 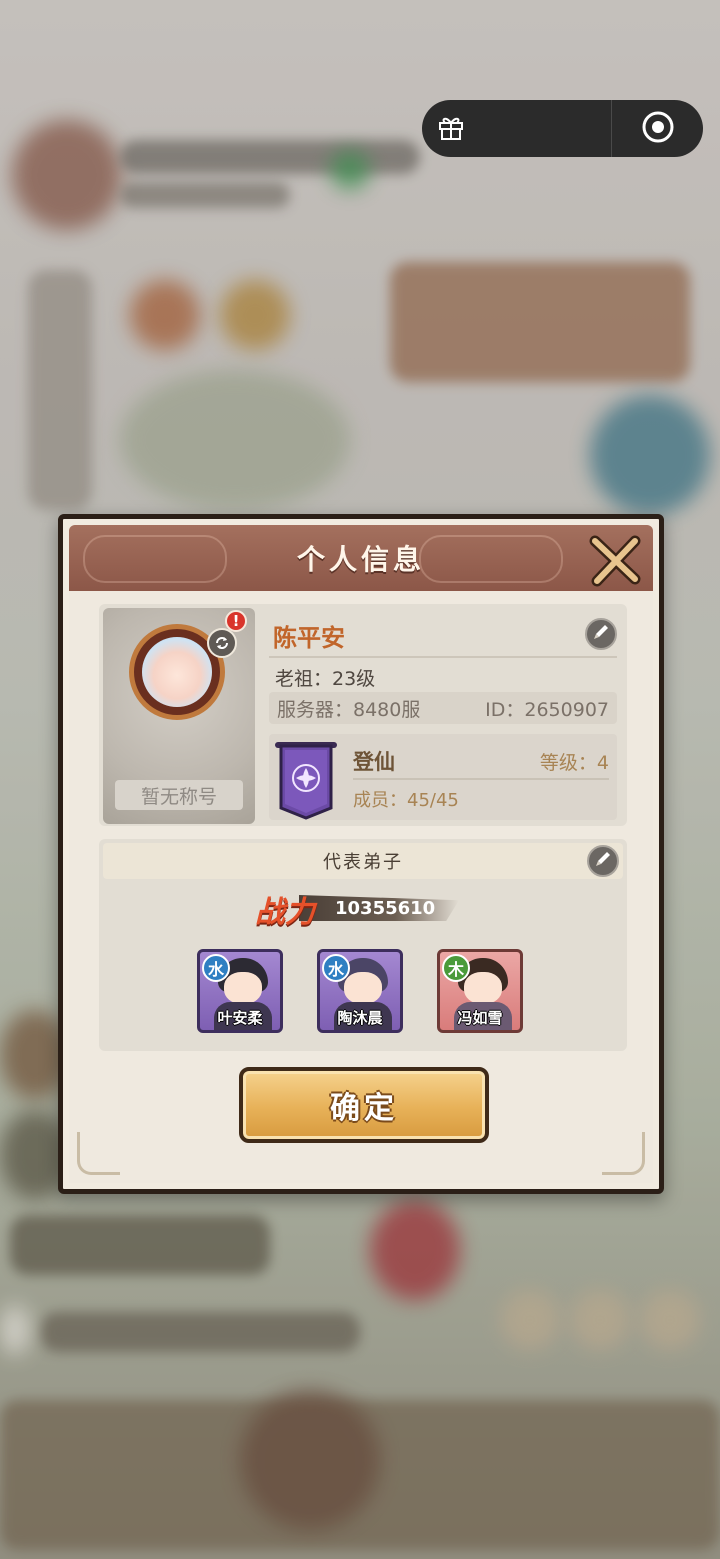 I want to click on disciple-cards: 水 叶安柔 水 陶沐晨 木 冯如雪, so click(x=363, y=994).